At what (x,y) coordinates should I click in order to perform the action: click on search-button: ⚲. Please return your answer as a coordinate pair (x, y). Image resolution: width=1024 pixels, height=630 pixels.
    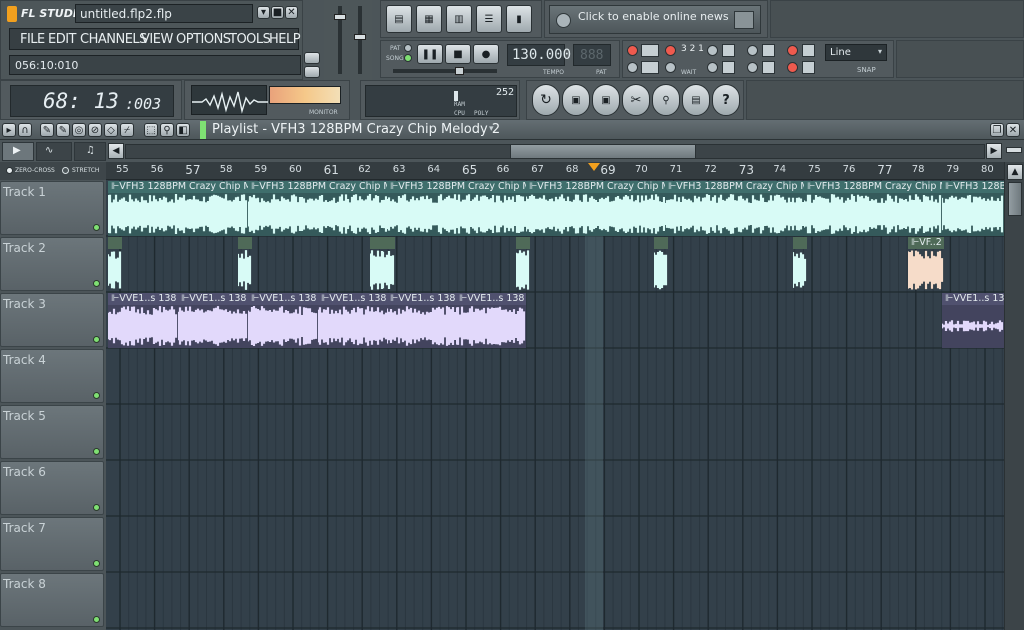
    Looking at the image, I should click on (666, 100).